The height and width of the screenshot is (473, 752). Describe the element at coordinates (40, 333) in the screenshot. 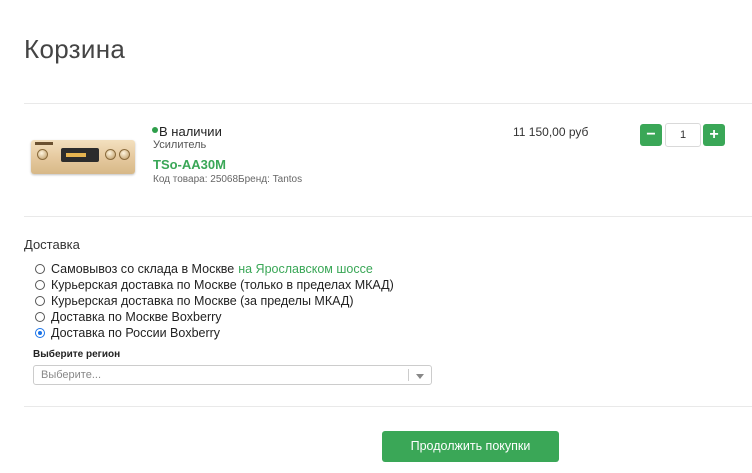

I see `delivery-radio-selected` at that location.